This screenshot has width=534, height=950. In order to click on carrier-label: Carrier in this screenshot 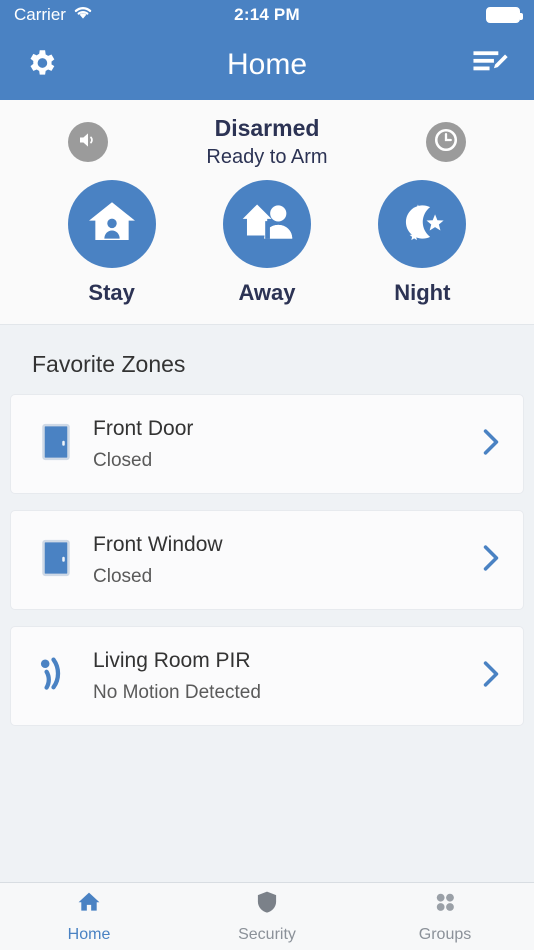, I will do `click(40, 14)`.